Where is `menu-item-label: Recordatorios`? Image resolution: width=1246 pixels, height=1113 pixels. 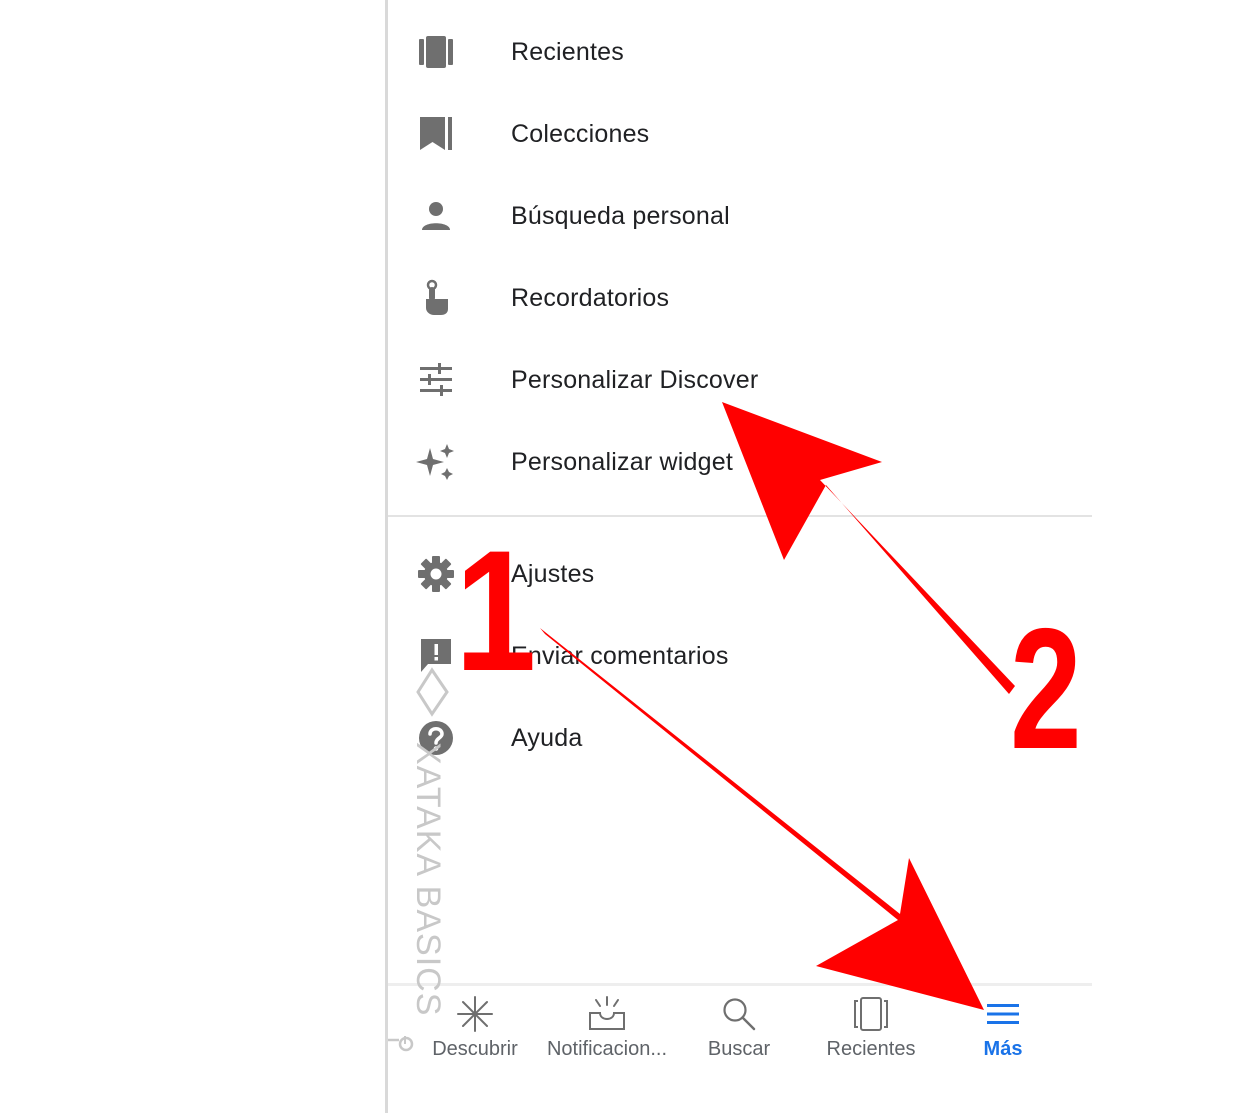 menu-item-label: Recordatorios is located at coordinates (590, 297).